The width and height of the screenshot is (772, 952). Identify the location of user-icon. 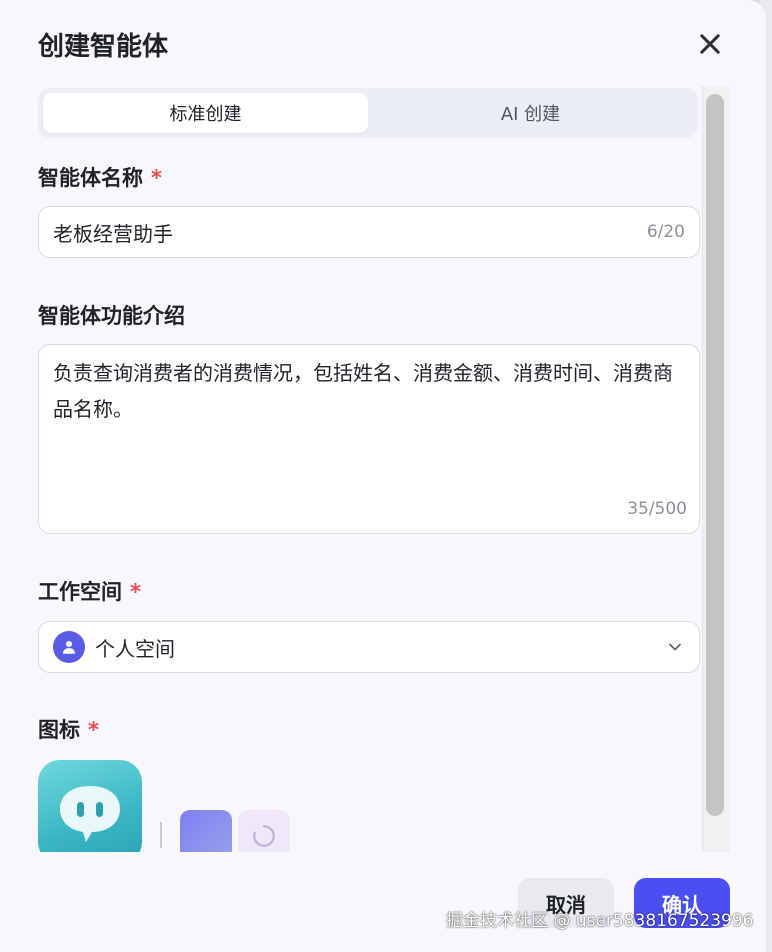
(69, 647).